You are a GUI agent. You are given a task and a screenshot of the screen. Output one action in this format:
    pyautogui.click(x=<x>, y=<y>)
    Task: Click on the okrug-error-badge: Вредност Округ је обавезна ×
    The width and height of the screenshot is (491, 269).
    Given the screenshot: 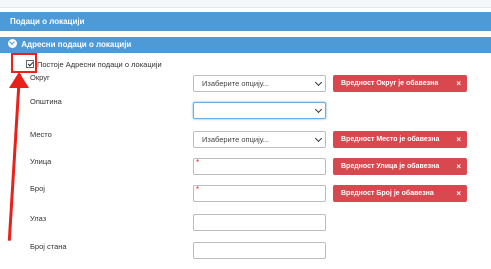 What is the action you would take?
    pyautogui.click(x=400, y=83)
    